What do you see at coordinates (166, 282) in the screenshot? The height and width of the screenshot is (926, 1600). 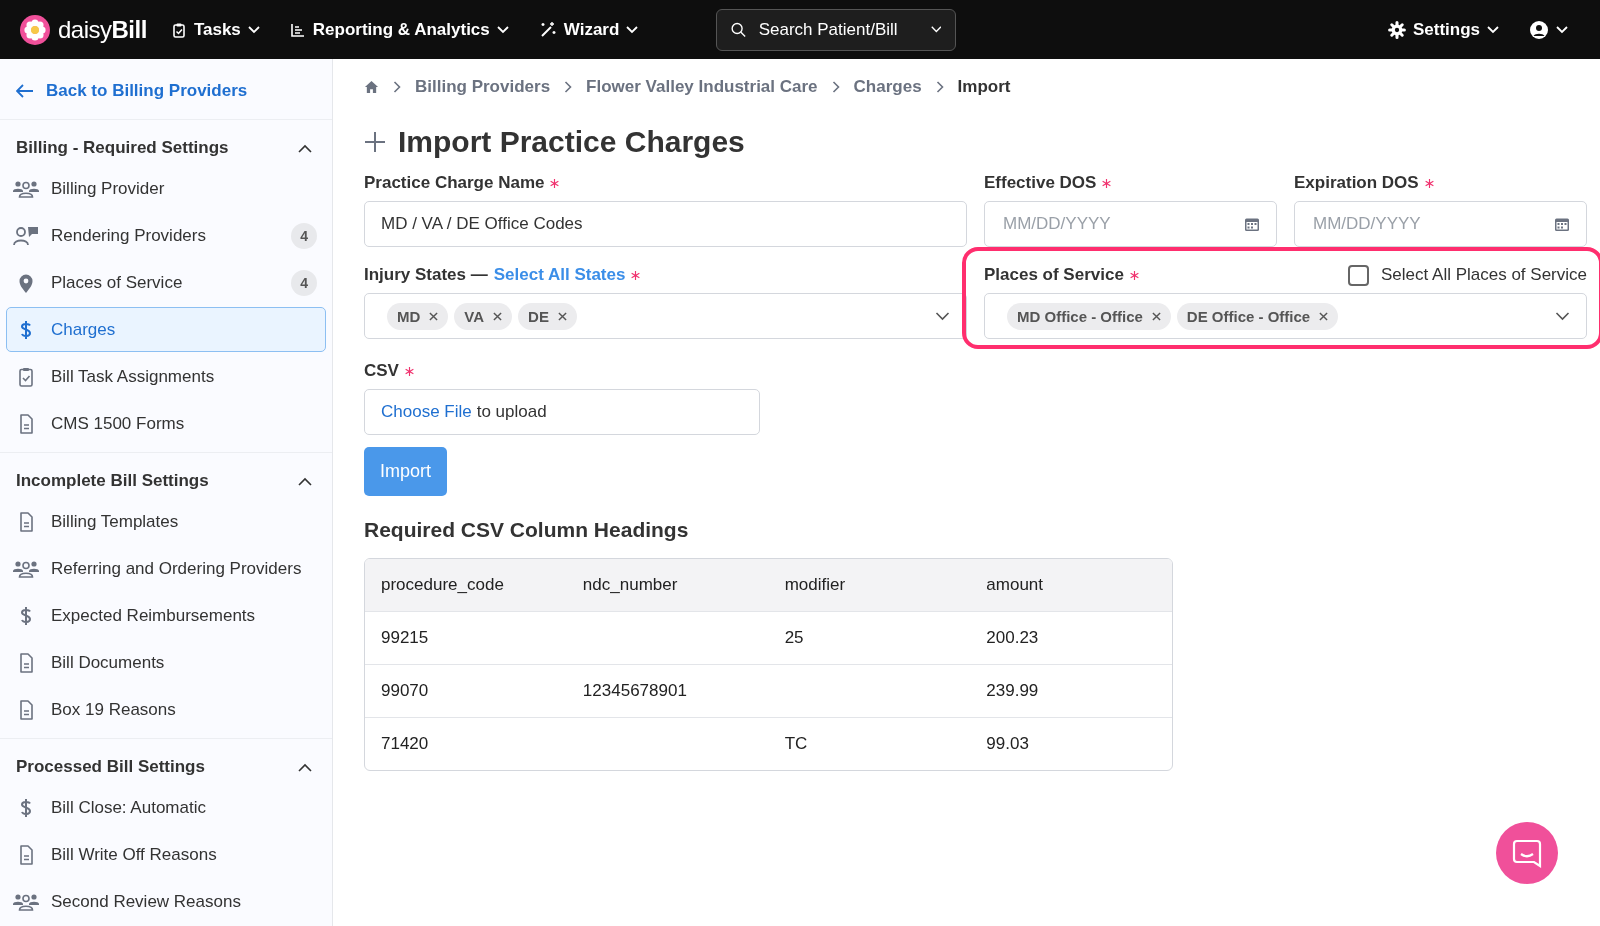 I see `sidebar-item: Places of Service 4` at bounding box center [166, 282].